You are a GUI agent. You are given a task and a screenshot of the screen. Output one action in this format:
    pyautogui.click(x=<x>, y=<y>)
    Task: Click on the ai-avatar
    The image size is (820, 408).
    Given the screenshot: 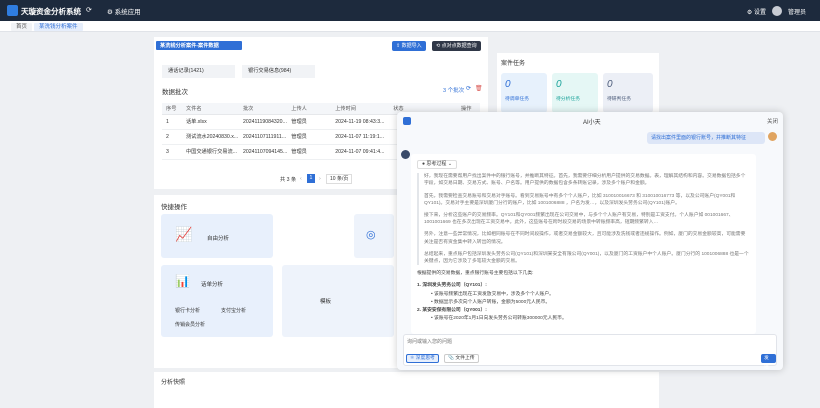 What is the action you would take?
    pyautogui.click(x=405, y=154)
    